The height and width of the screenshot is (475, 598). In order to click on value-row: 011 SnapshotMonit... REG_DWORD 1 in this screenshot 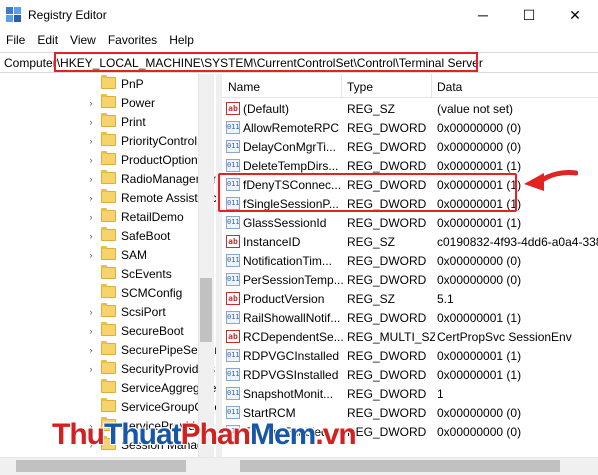, I will do `click(410, 393)`.